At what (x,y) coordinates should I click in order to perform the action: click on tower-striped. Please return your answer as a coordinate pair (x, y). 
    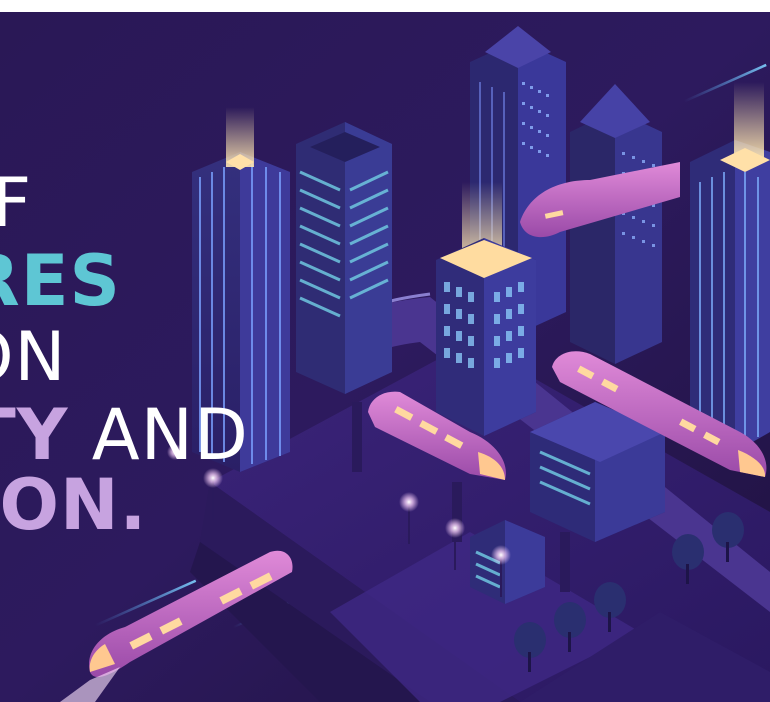
    Looking at the image, I should click on (344, 258).